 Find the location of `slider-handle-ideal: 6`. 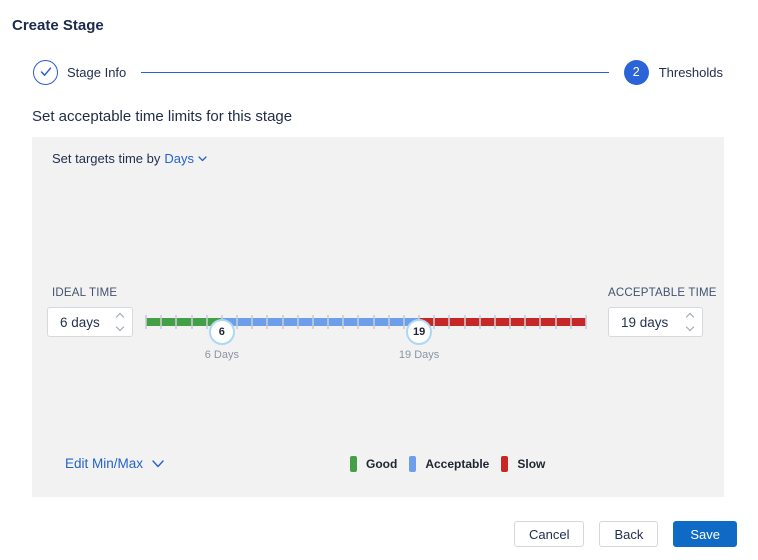

slider-handle-ideal: 6 is located at coordinates (221, 332).